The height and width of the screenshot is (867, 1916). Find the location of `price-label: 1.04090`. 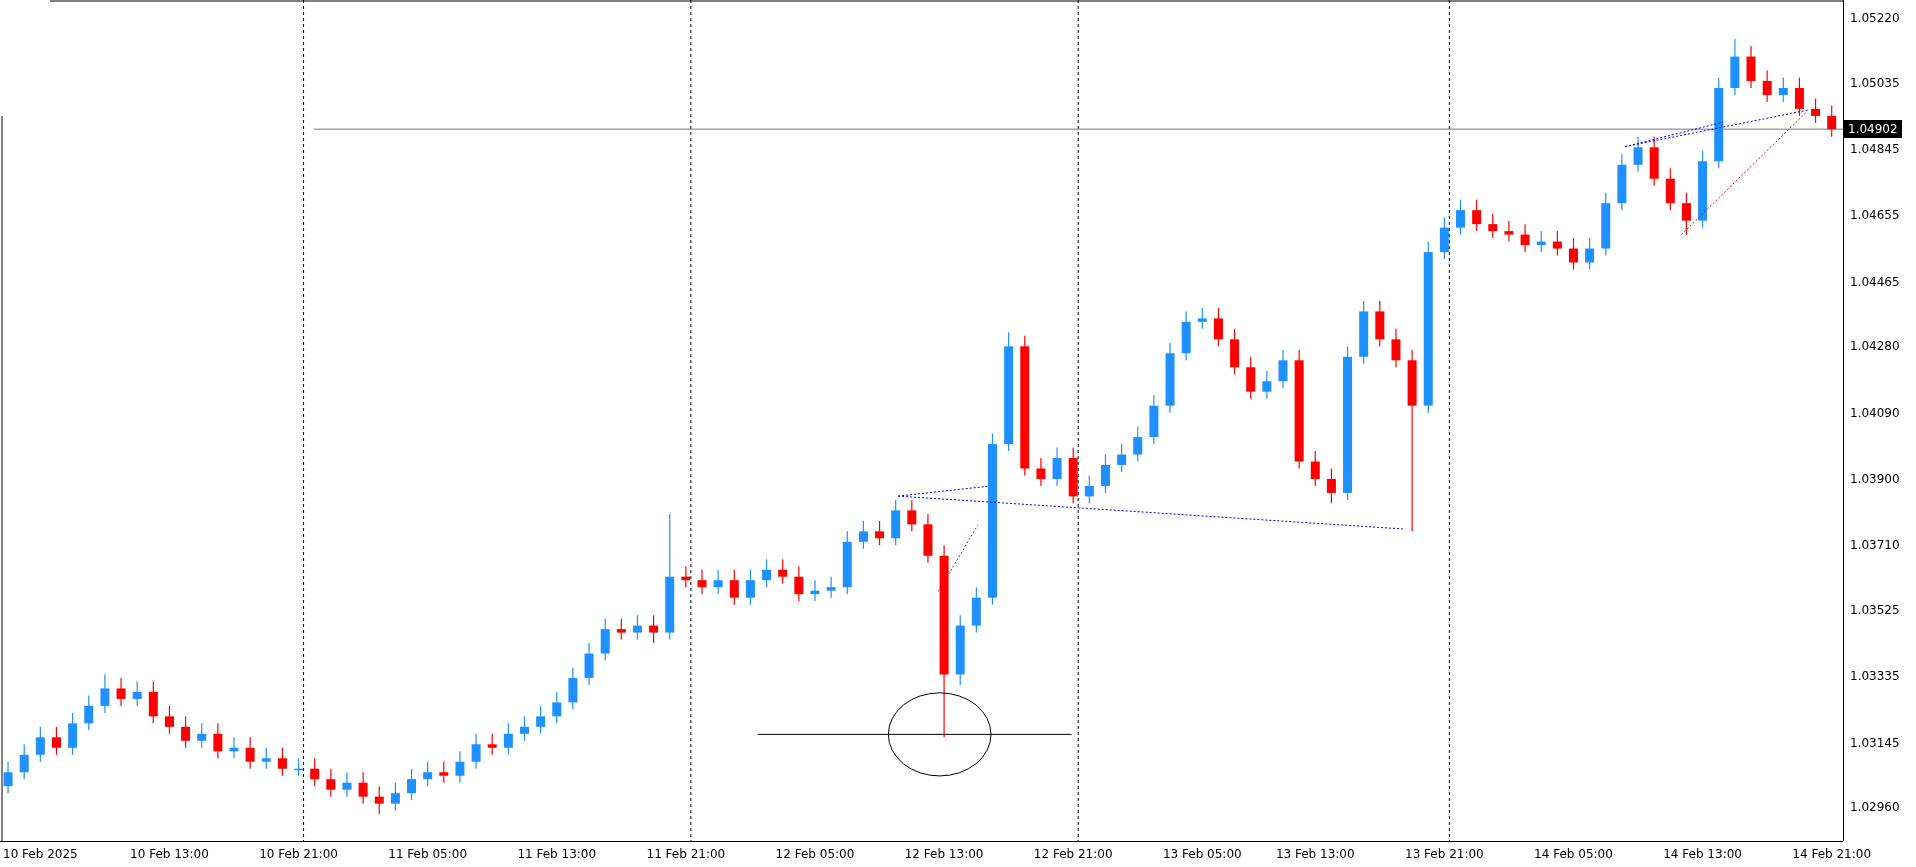

price-label: 1.04090 is located at coordinates (1874, 412).